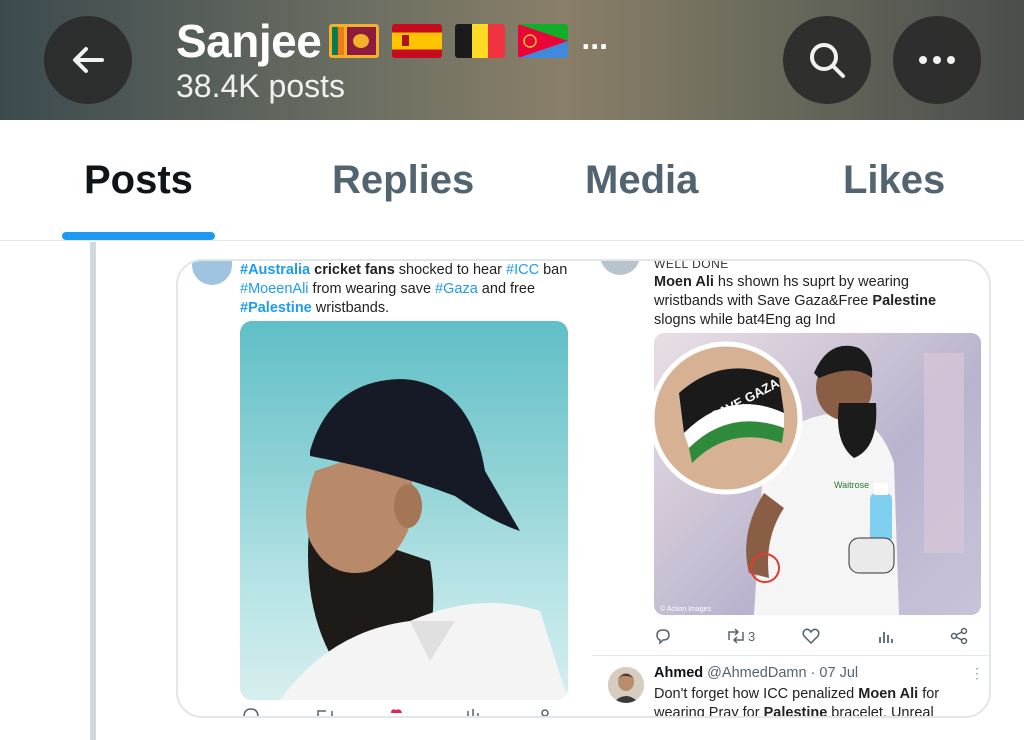  What do you see at coordinates (620, 268) in the screenshot?
I see `right-post-avatar` at bounding box center [620, 268].